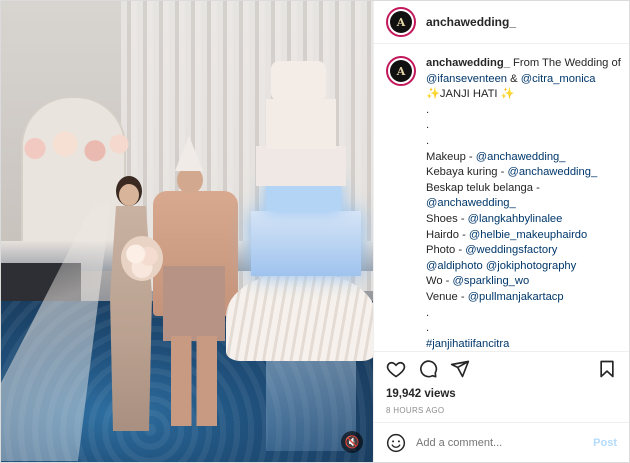 The image size is (630, 463). What do you see at coordinates (471, 22) in the screenshot?
I see `post-username: anchawedding_` at bounding box center [471, 22].